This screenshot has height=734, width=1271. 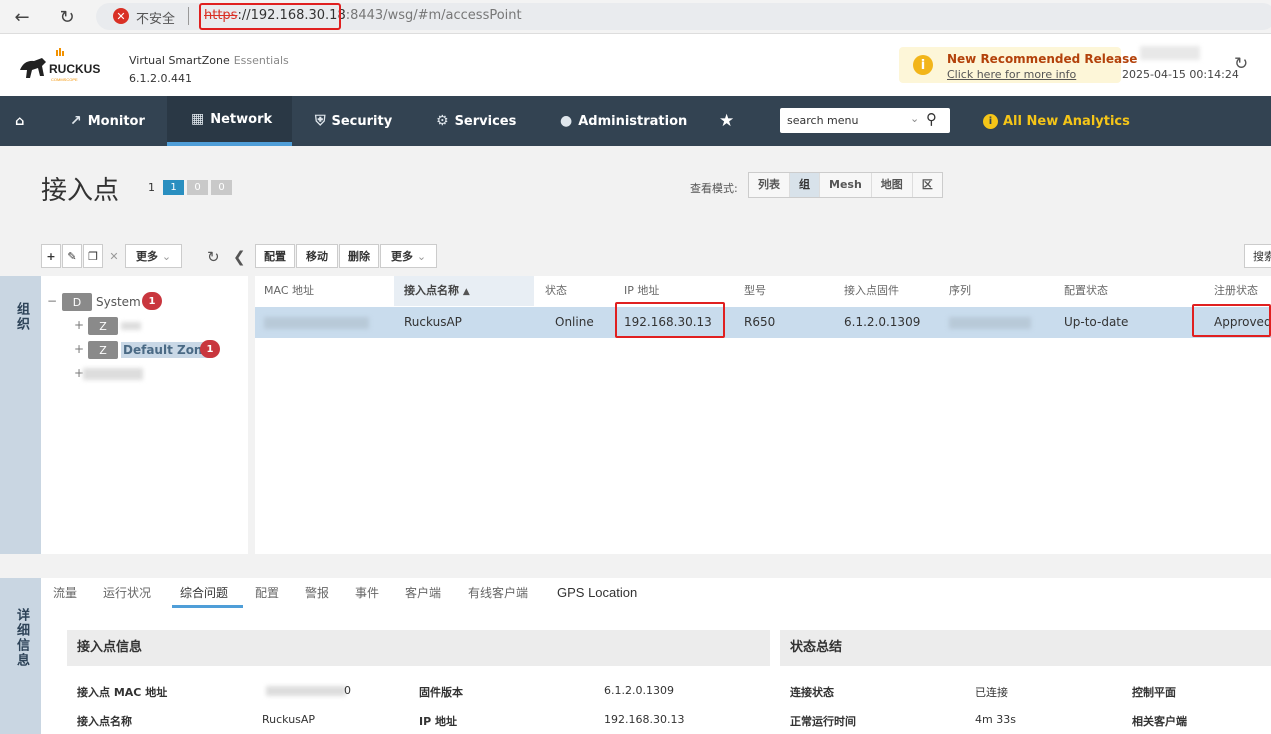 I want to click on mac-label: 接入点 MAC 地址, so click(x=122, y=692).